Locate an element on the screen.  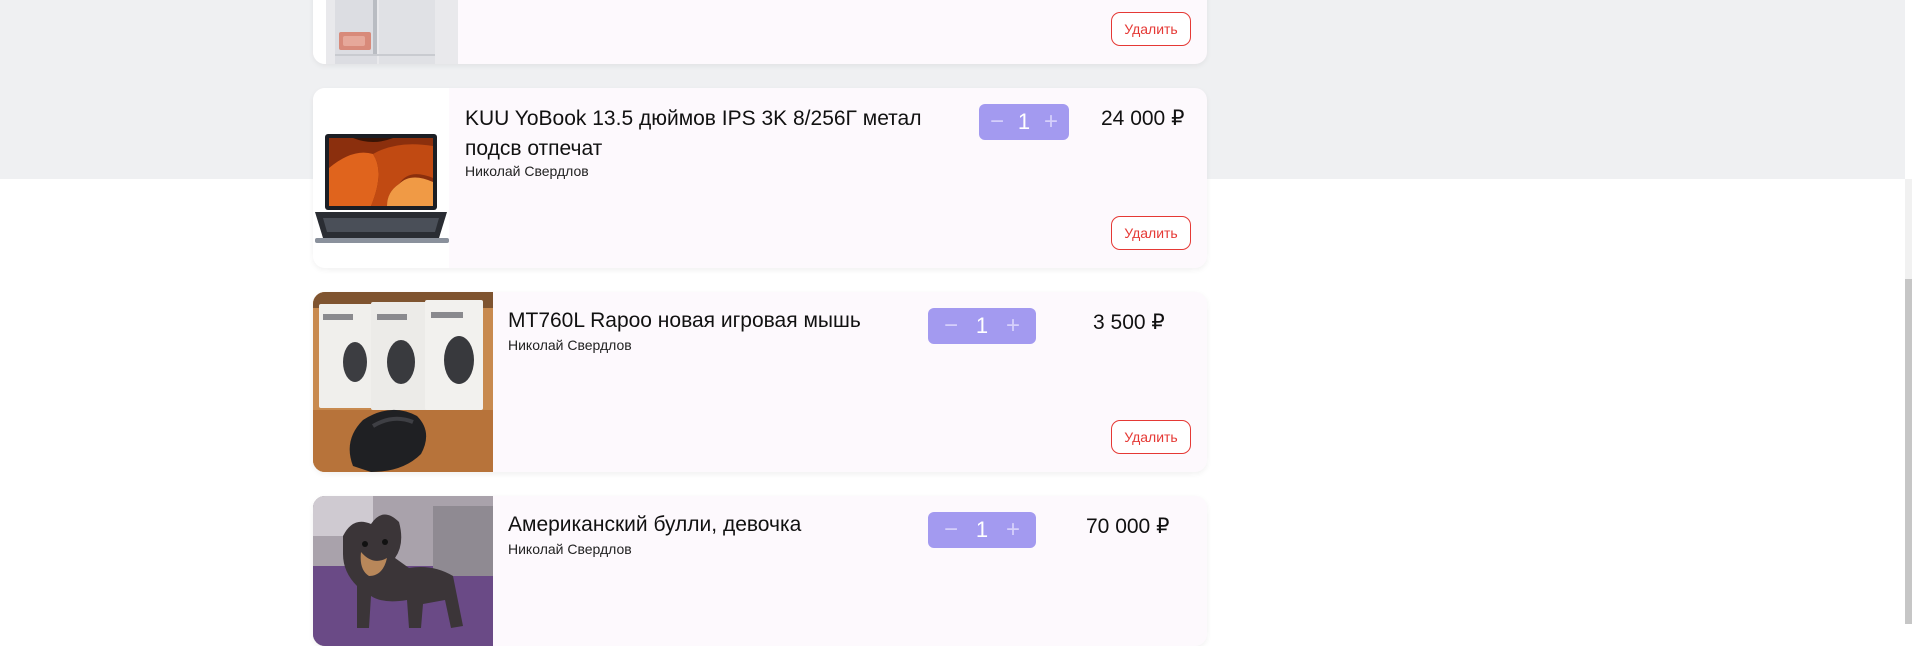
scrollbar-thumb is located at coordinates (1908, 451).